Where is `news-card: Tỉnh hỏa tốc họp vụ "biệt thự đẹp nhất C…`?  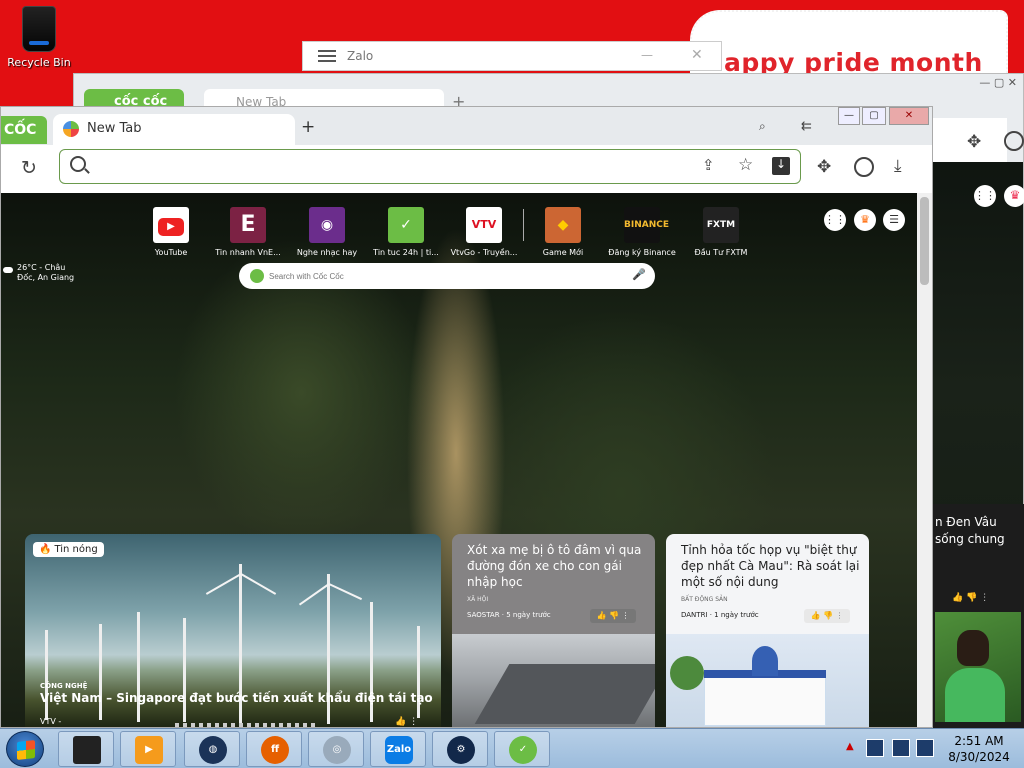 news-card: Tỉnh hỏa tốc họp vụ "biệt thự đẹp nhất C… is located at coordinates (767, 630).